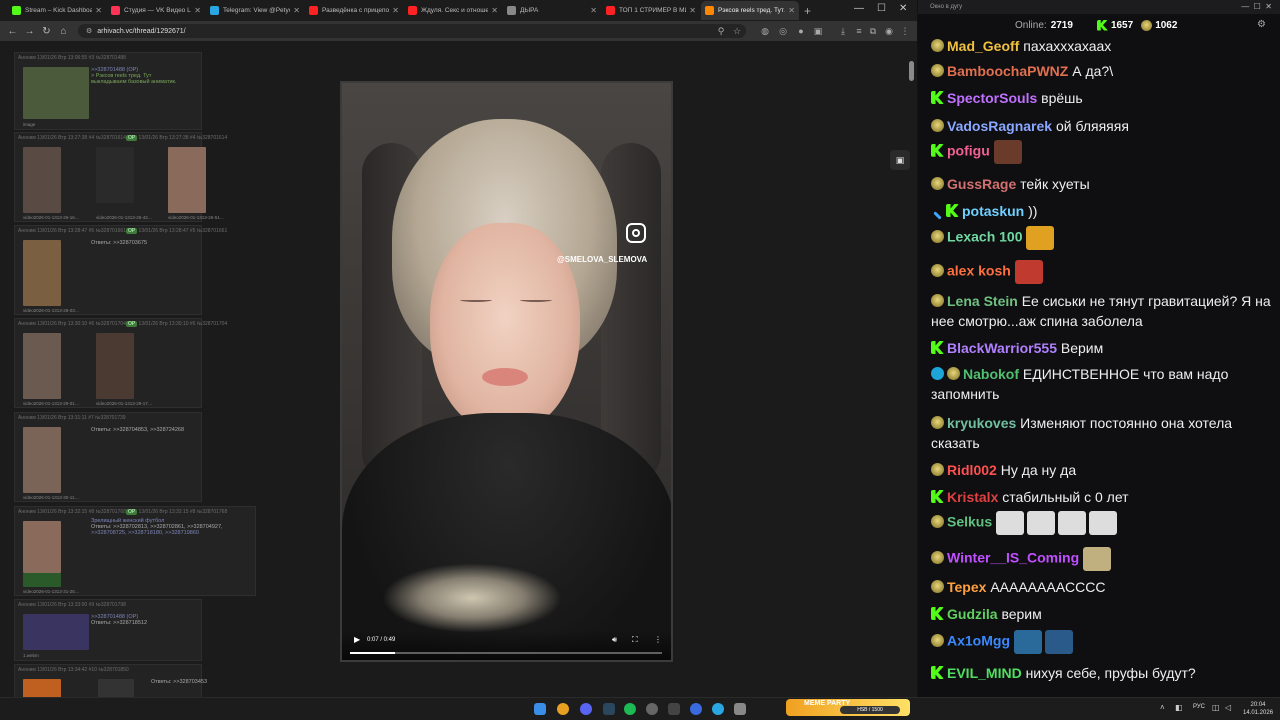 Image resolution: width=1280 pixels, height=720 pixels. I want to click on chat-username: Lexach 100, so click(985, 237).